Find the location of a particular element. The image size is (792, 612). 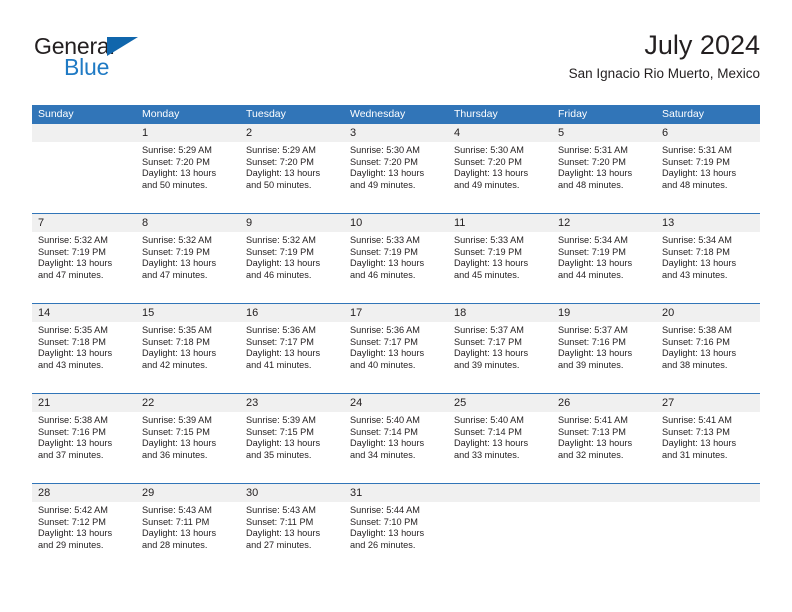

day-number: 26 is located at coordinates (604, 403).